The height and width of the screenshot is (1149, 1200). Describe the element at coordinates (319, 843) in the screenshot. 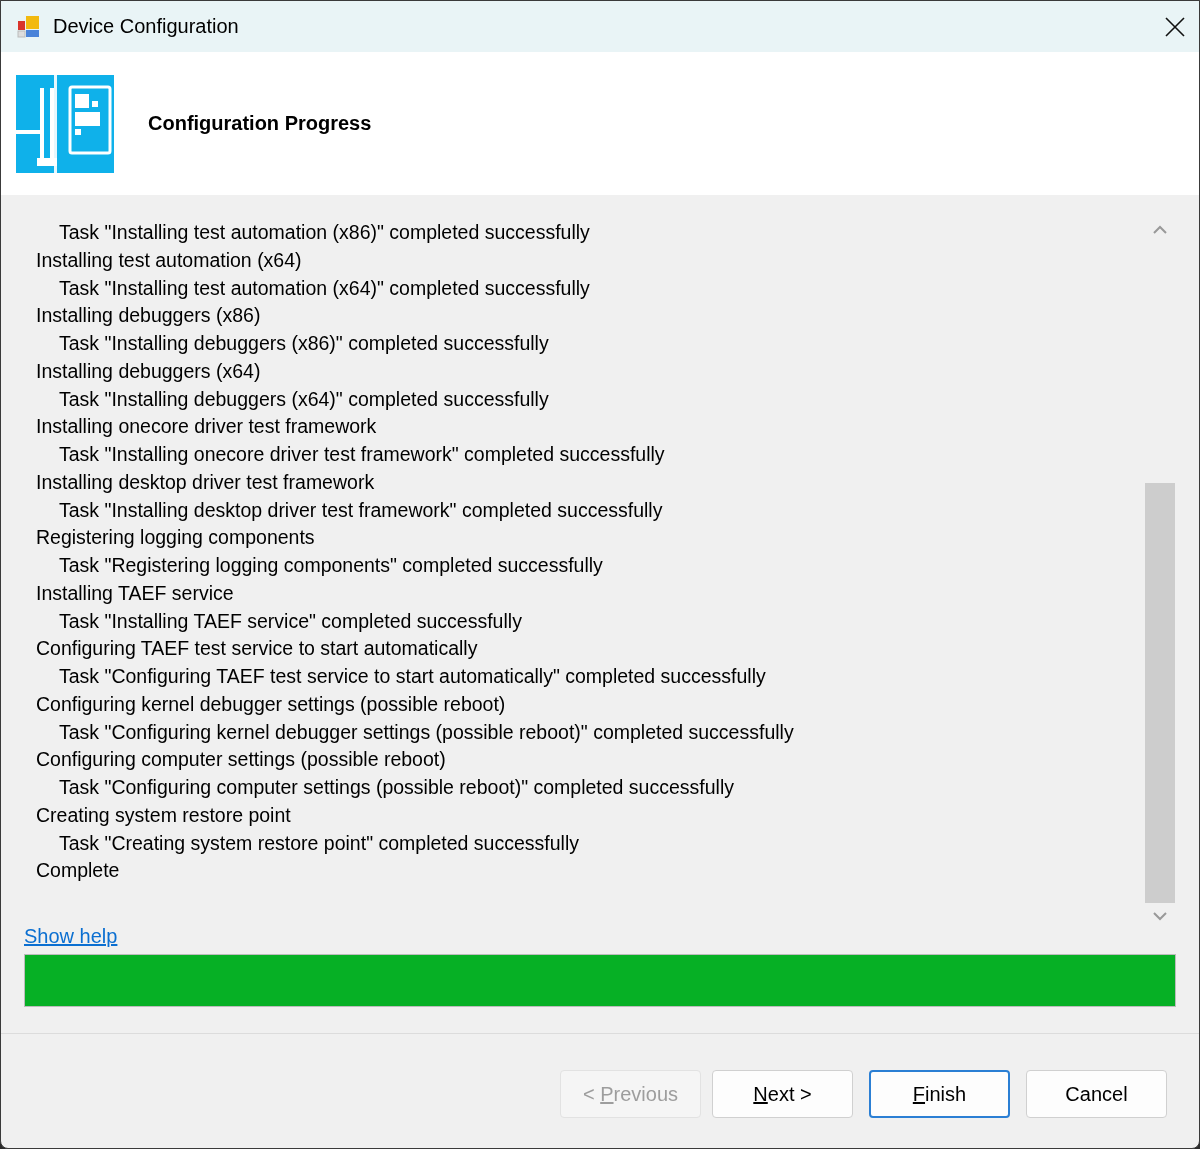

I see `task-log-line: Task "Creating system restore point" completed successfully` at that location.